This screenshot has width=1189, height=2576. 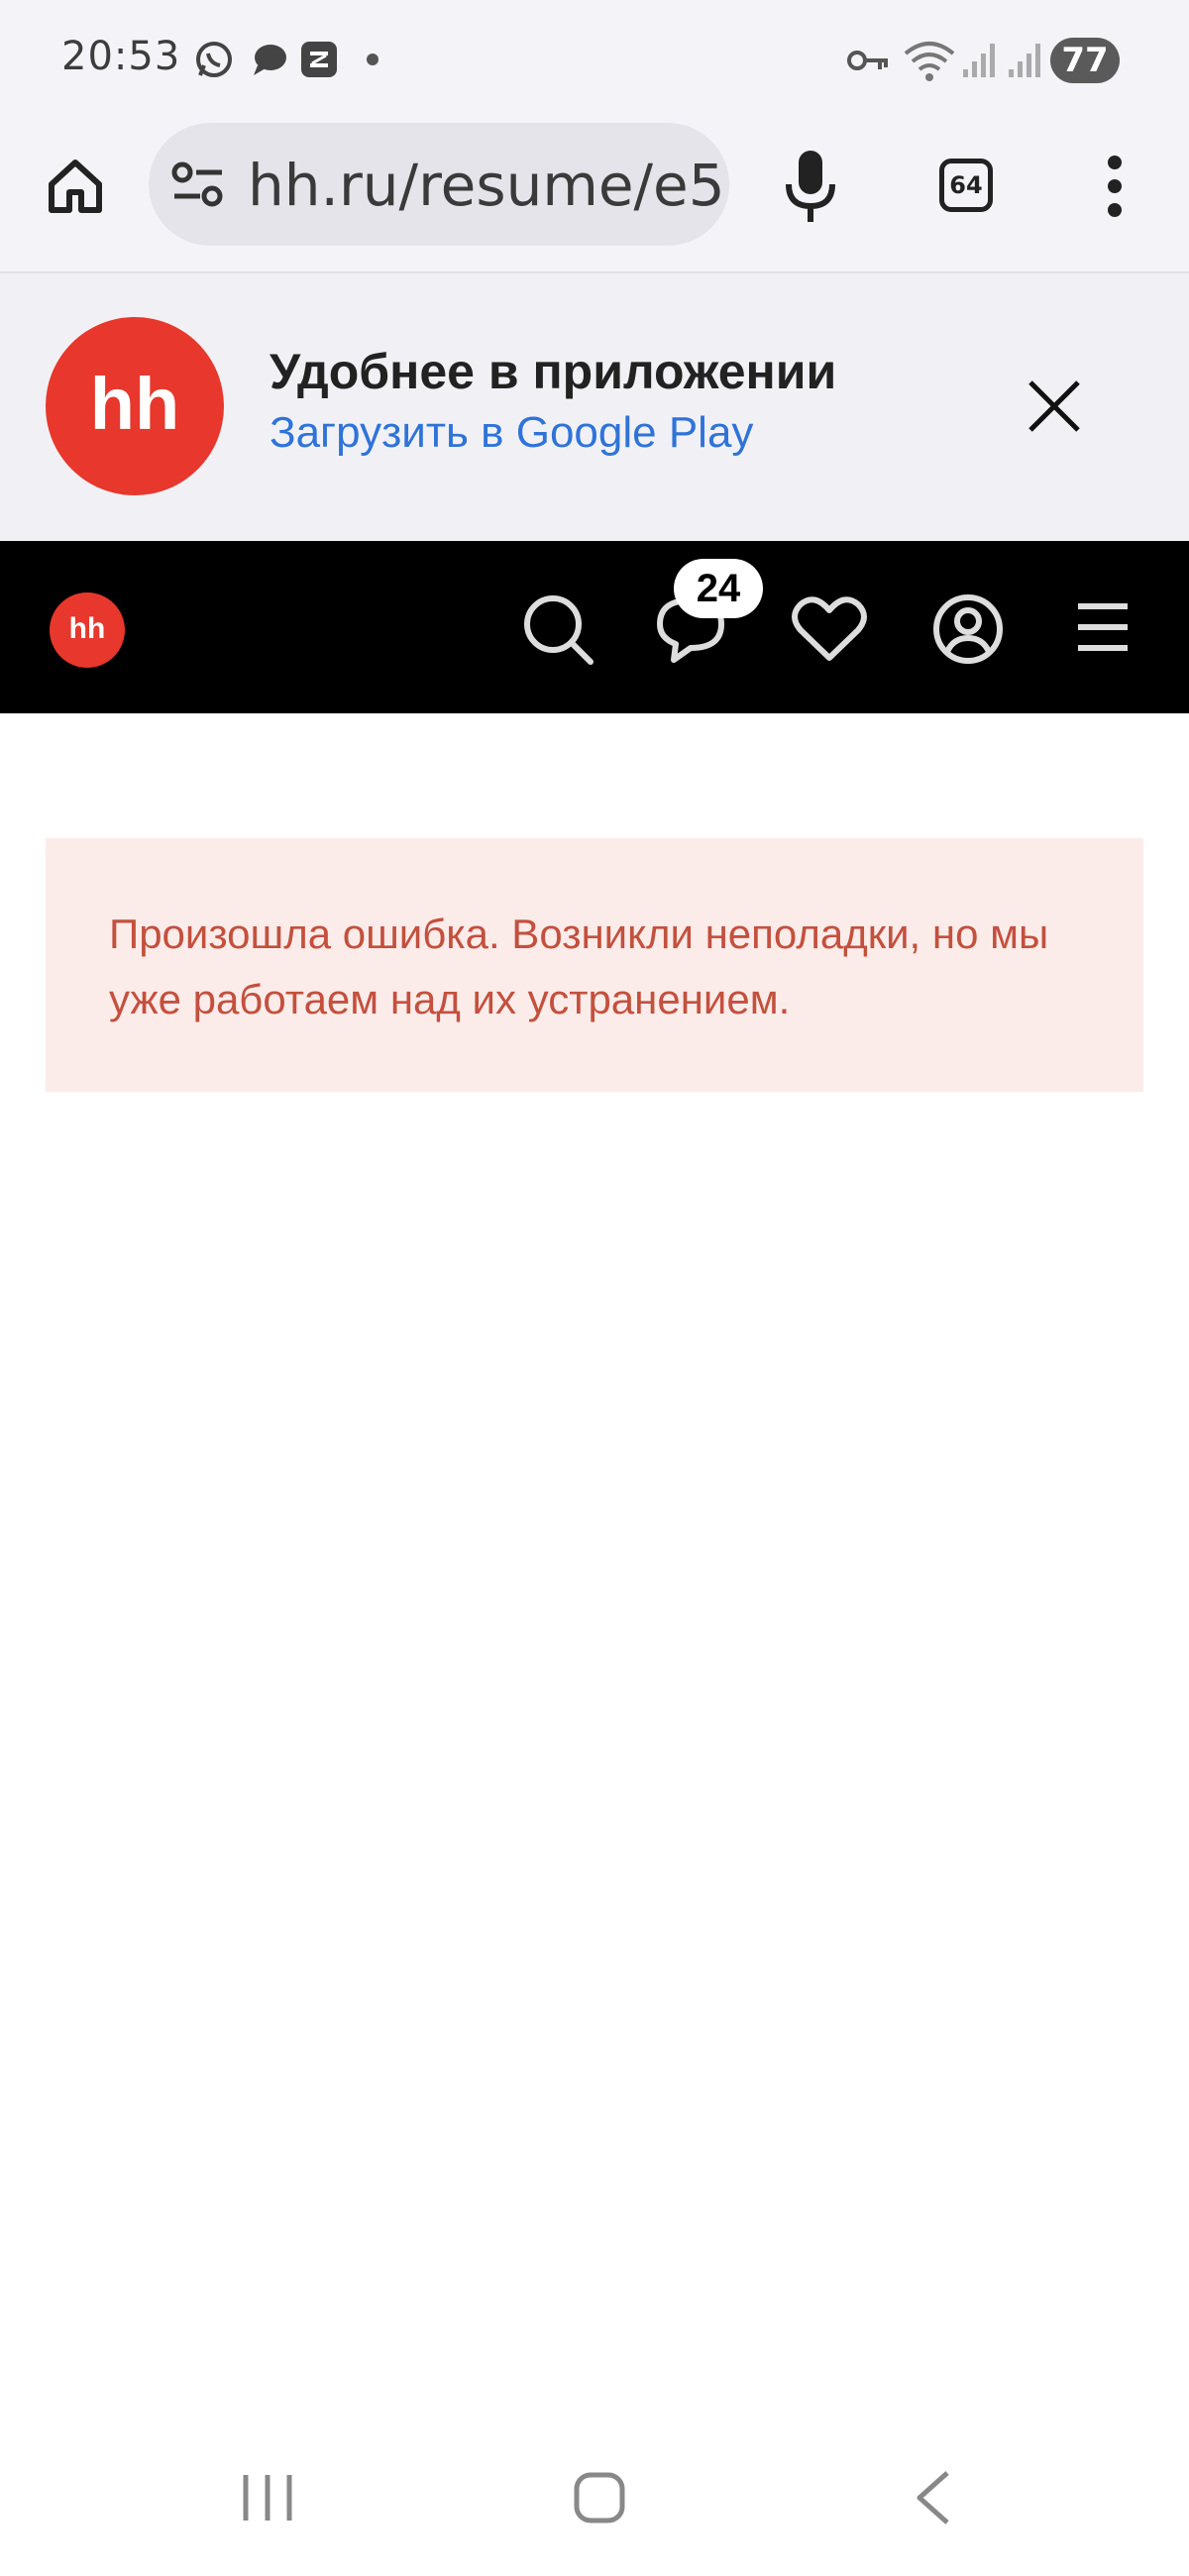 I want to click on home-nav-icon, so click(x=599, y=2497).